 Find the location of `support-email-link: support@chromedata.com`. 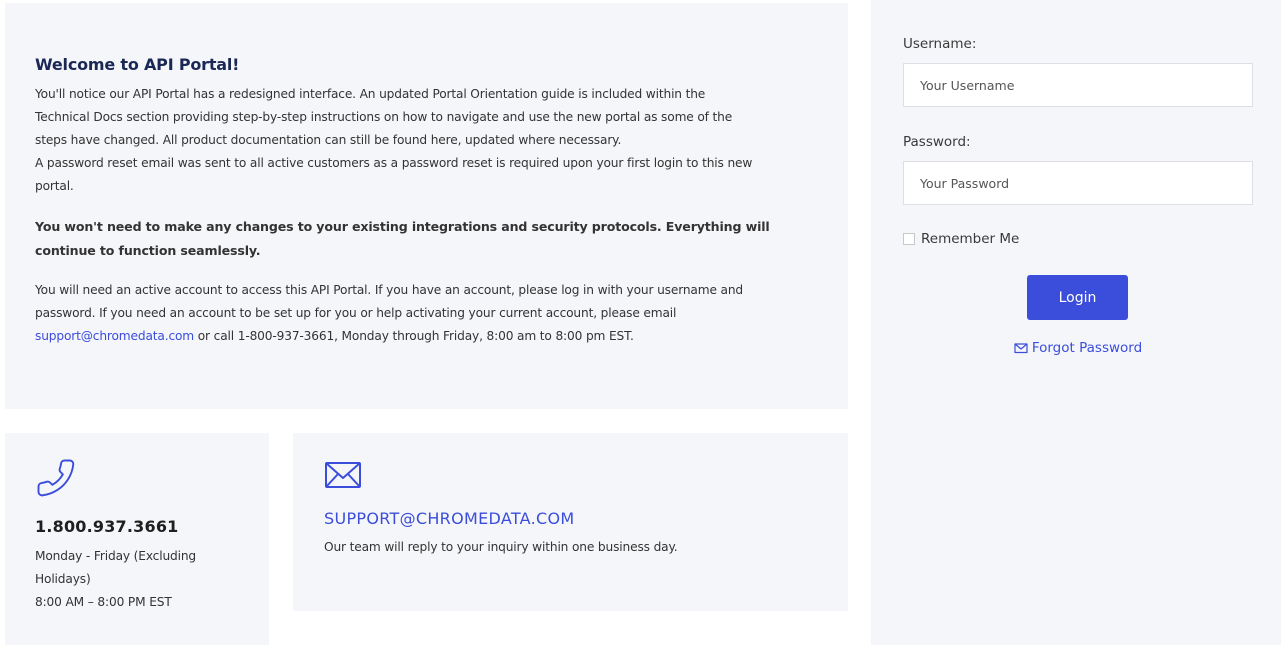

support-email-link: support@chromedata.com is located at coordinates (114, 336).